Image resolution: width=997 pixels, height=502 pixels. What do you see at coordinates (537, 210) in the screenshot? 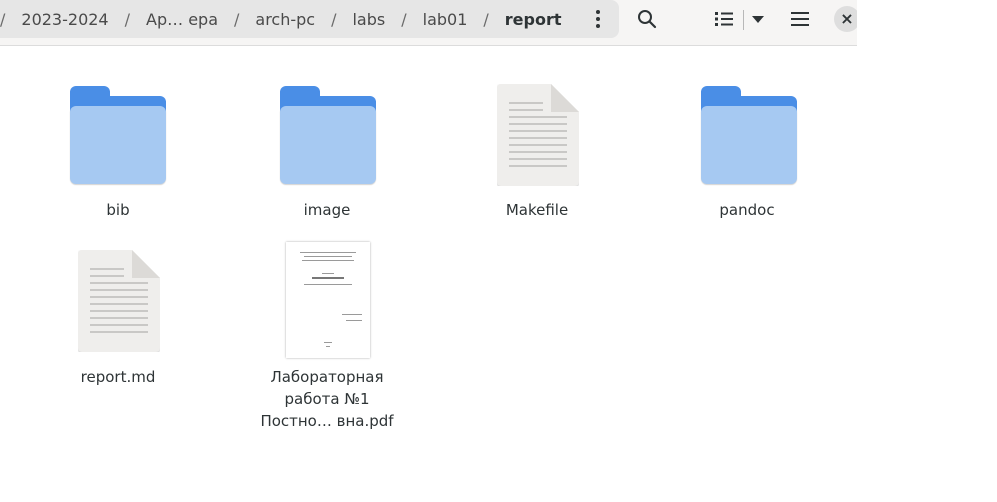
I see `file-label: Makefile` at bounding box center [537, 210].